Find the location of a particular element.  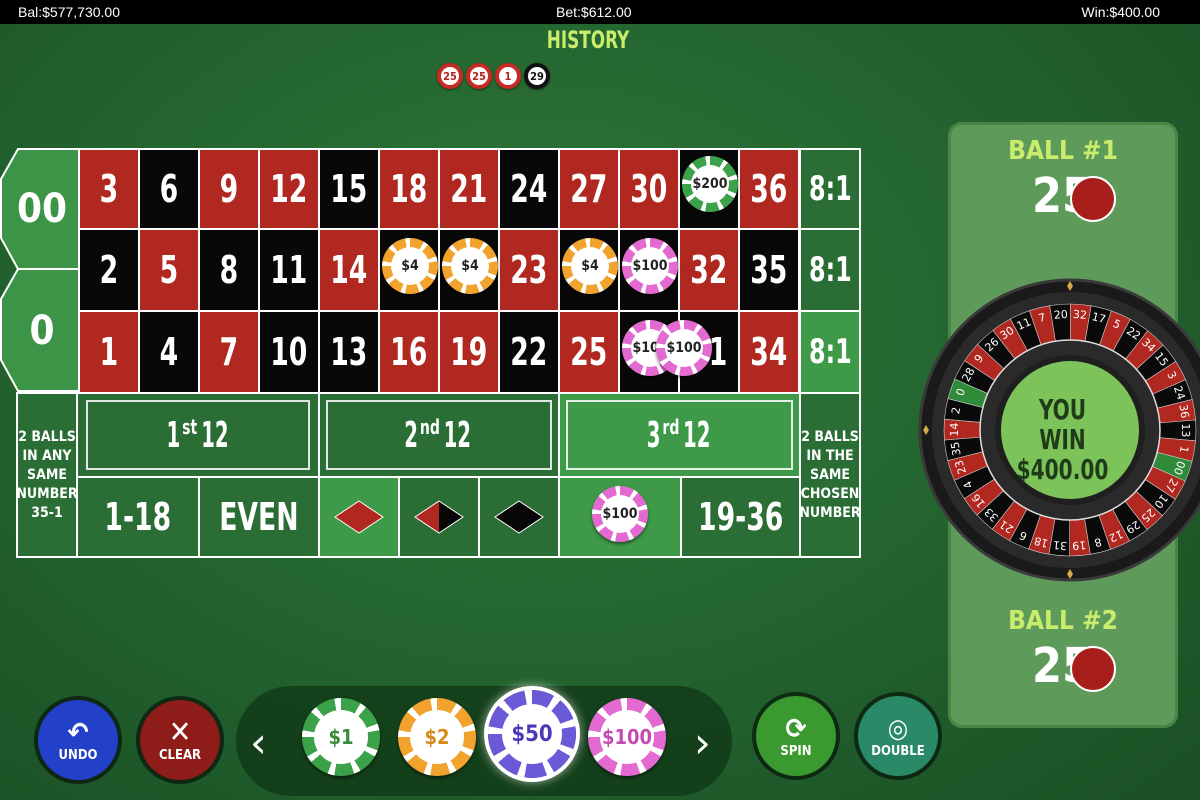

history-ball: 1 is located at coordinates (508, 76).